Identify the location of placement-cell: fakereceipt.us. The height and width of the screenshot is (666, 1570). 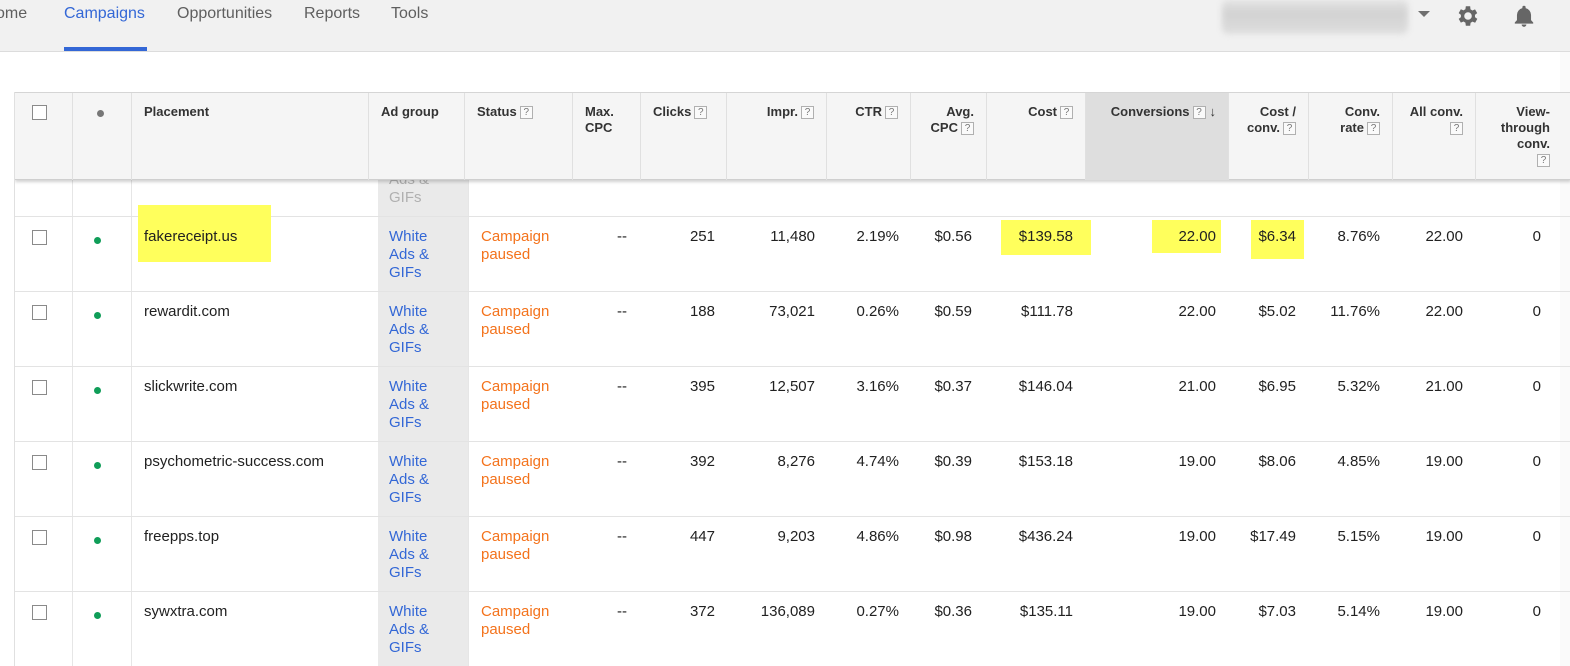
(190, 237).